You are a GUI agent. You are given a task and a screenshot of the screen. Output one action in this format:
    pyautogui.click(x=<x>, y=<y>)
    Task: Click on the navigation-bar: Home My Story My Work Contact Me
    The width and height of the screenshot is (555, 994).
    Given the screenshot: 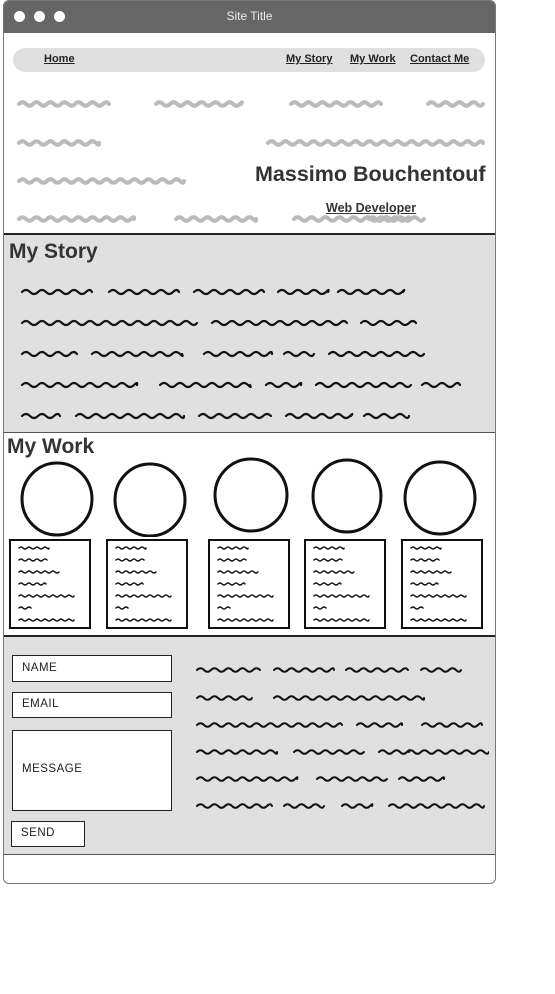 What is the action you would take?
    pyautogui.click(x=249, y=60)
    